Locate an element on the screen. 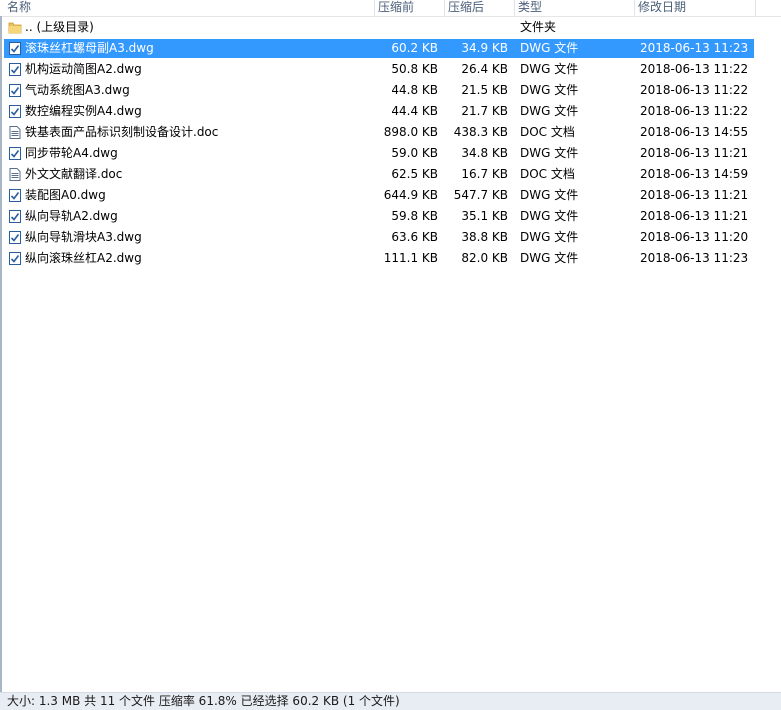 The height and width of the screenshot is (710, 781). row-name: 数控编程实例A4.dwg is located at coordinates (83, 111).